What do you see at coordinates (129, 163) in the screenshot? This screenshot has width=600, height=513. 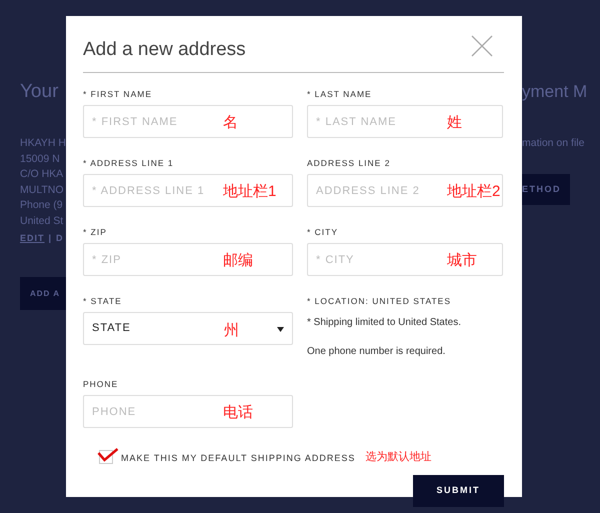 I see `field-label: * ADDRESS LINE 1` at bounding box center [129, 163].